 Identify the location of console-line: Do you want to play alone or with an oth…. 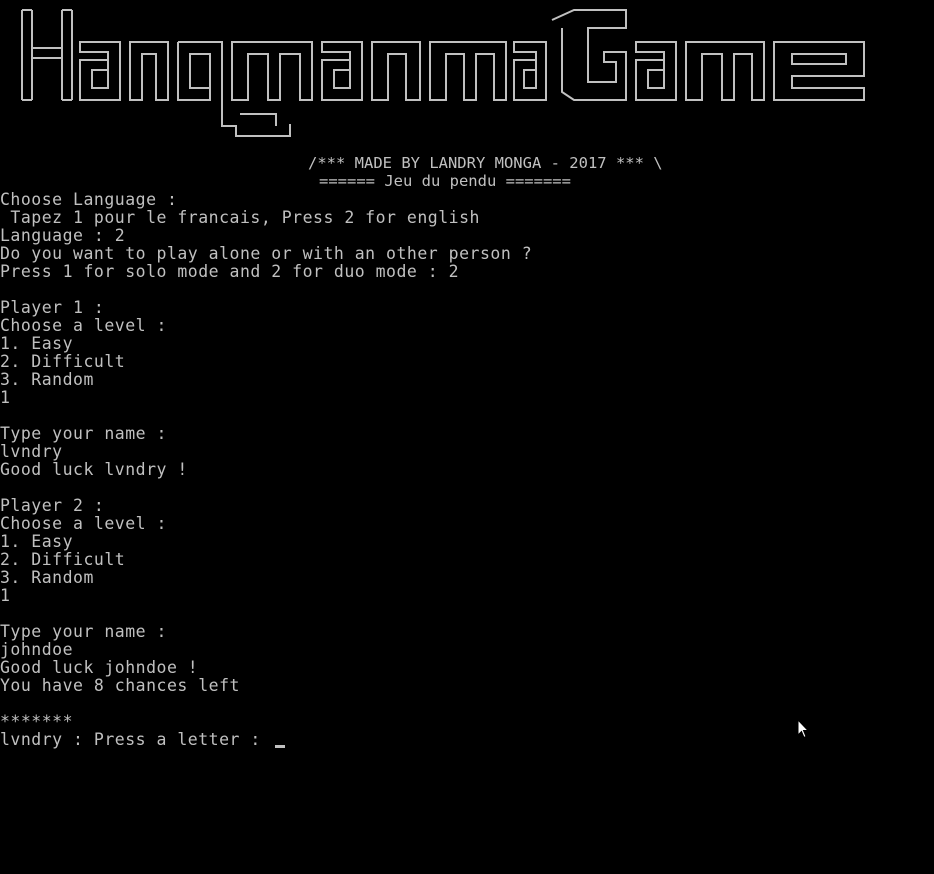
(266, 253).